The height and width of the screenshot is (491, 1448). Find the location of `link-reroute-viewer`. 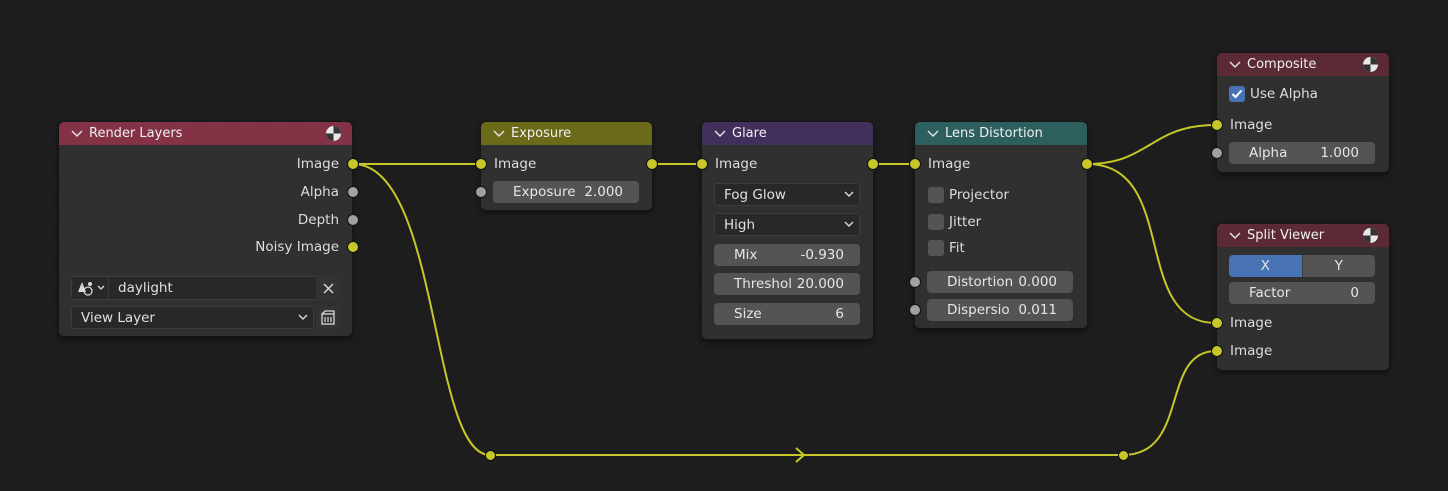

link-reroute-viewer is located at coordinates (1169, 403).